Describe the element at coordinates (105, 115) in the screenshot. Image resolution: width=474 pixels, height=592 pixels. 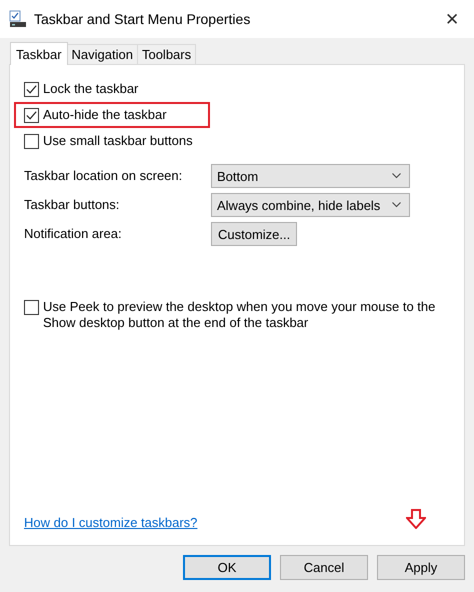
I see `checkbox-label: Auto-hide the taskbar` at that location.